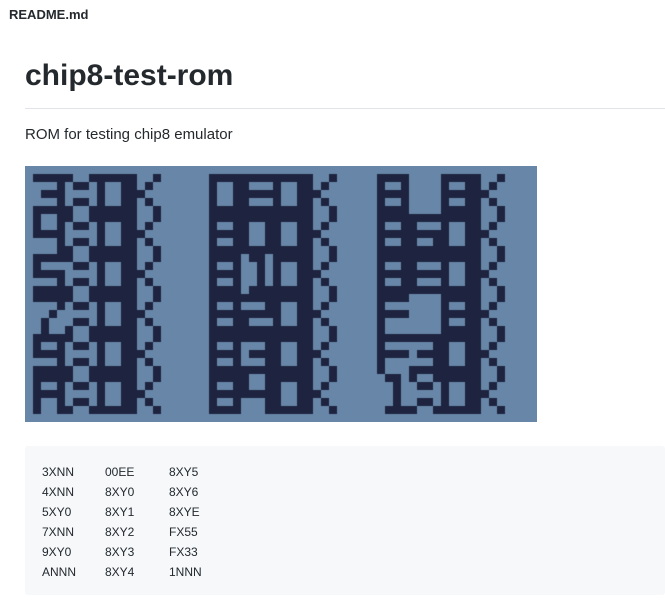 Image resolution: width=665 pixels, height=613 pixels. I want to click on opcode-cell: 8XY5, so click(184, 472).